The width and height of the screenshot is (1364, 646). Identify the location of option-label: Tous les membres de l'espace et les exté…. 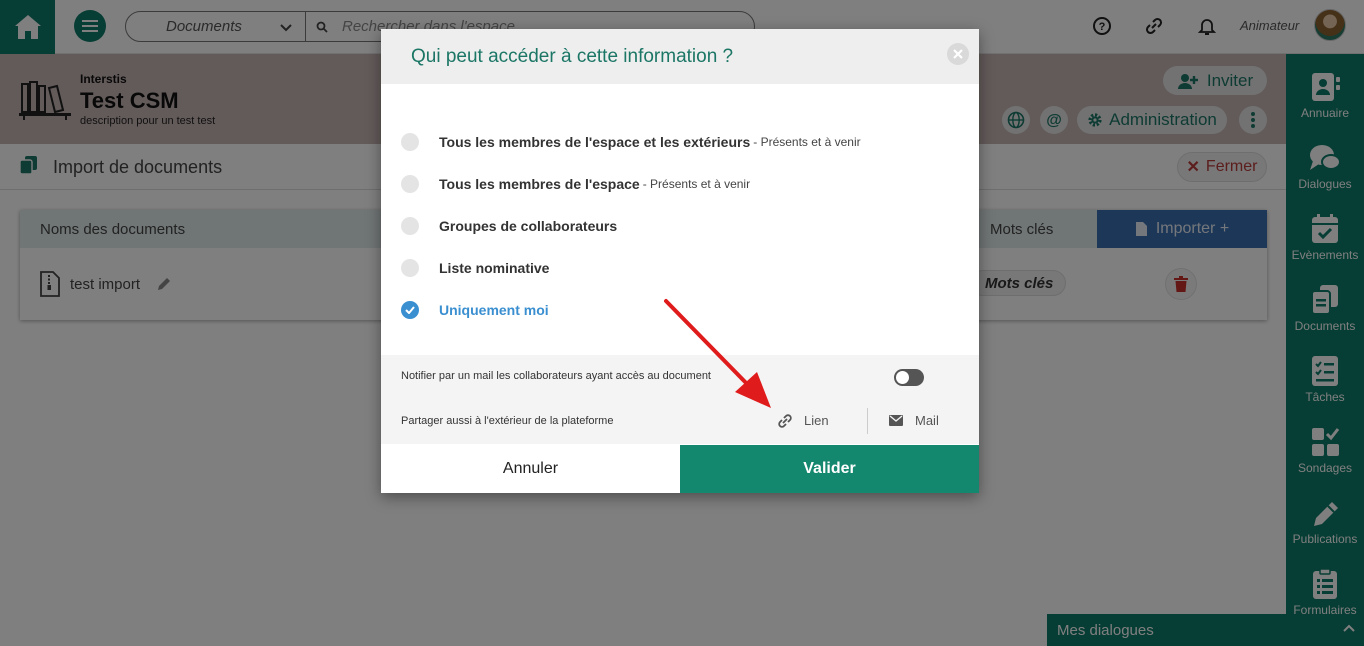
(595, 142).